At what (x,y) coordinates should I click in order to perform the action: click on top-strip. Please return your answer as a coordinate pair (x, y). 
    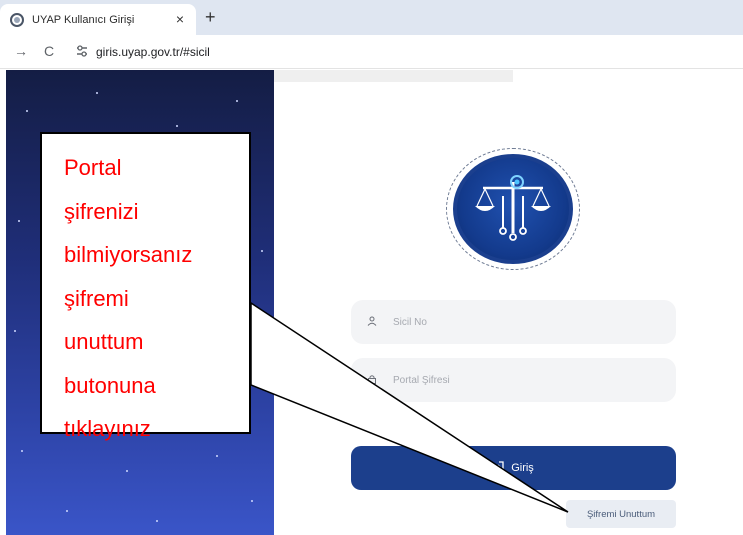
    Looking at the image, I should click on (393, 76).